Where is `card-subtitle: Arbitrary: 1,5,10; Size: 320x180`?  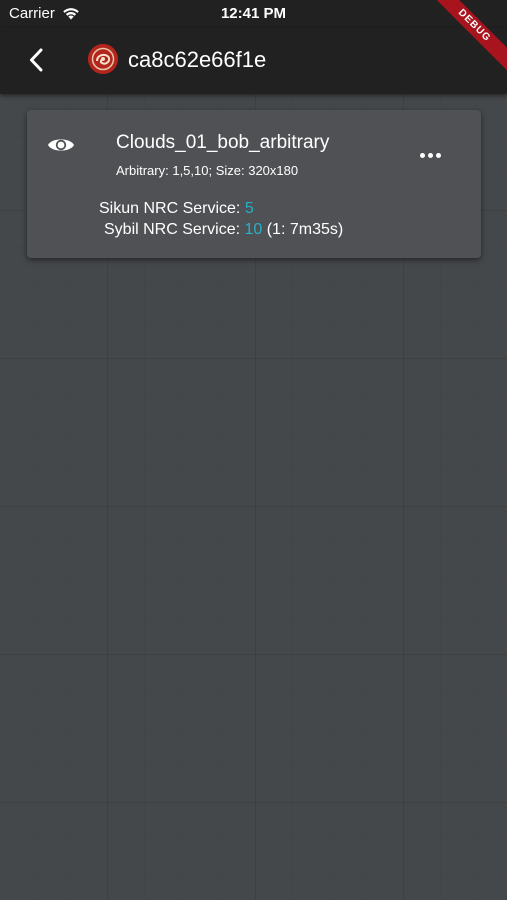 card-subtitle: Arbitrary: 1,5,10; Size: 320x180 is located at coordinates (207, 170).